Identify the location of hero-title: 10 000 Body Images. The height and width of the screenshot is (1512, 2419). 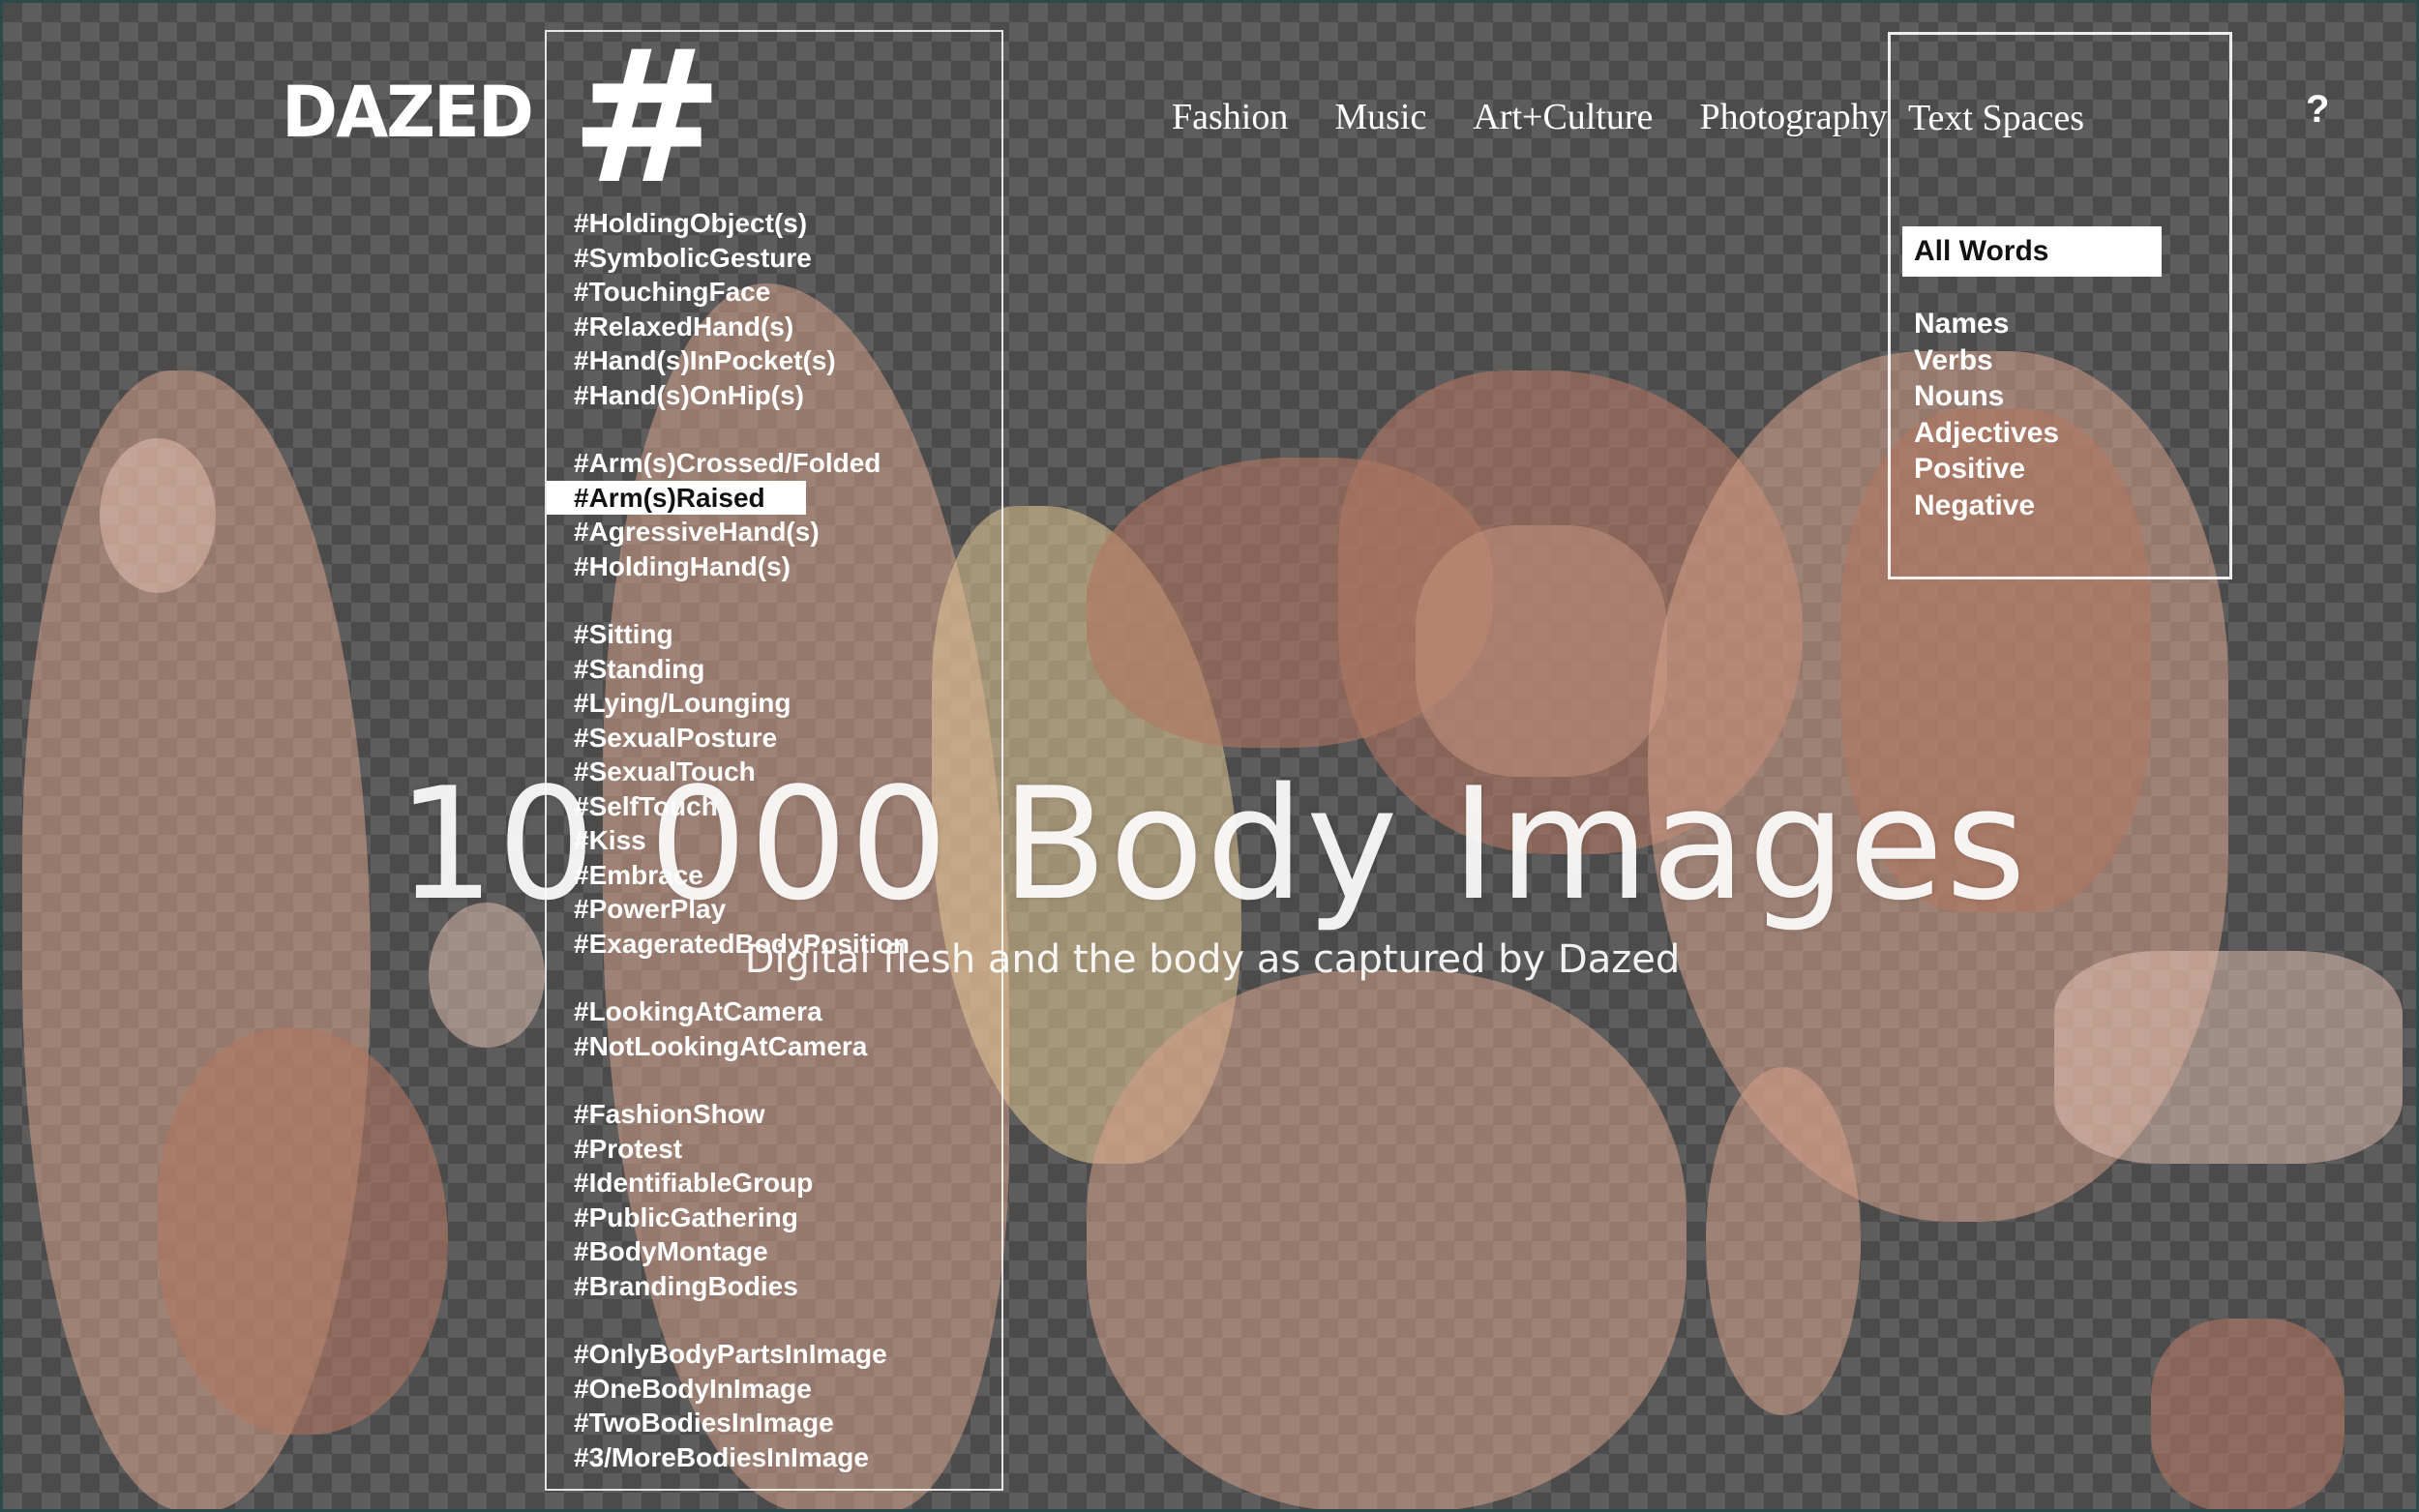
(1212, 844).